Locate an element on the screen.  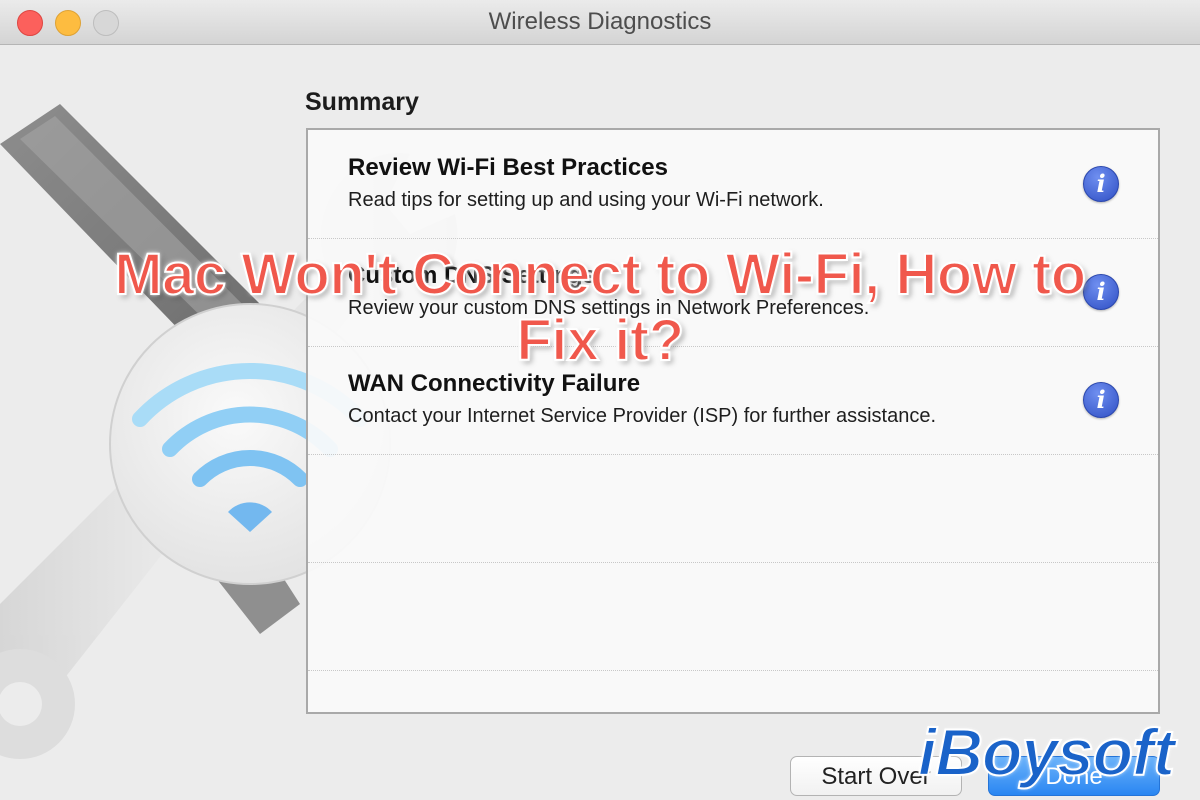
overlay-headline-line2: Fix it? is located at coordinates (600, 340).